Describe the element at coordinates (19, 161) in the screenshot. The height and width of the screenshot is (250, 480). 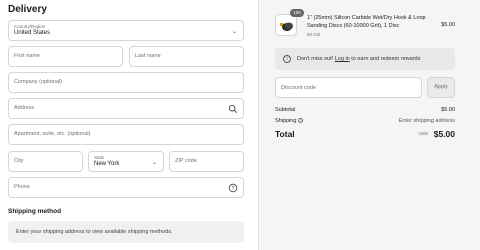
I see `city-placeholder: City` at that location.